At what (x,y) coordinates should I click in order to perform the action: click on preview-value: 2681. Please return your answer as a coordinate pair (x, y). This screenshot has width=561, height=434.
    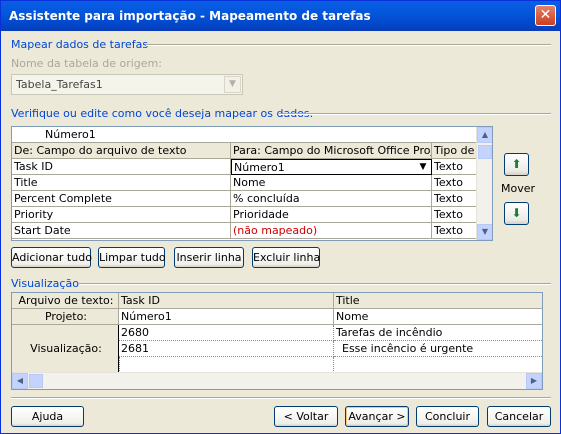
    Looking at the image, I should click on (226, 349).